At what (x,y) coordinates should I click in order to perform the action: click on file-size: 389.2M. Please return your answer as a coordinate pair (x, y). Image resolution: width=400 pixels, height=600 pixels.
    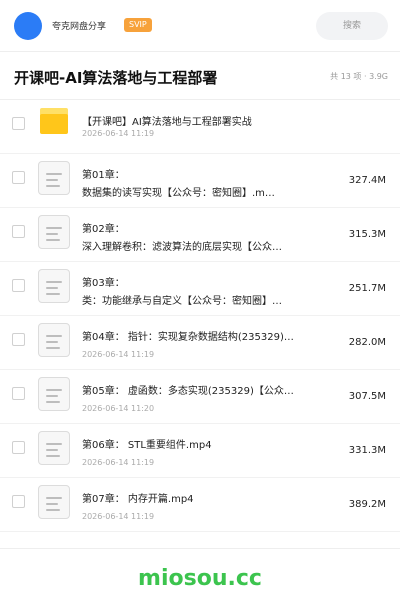
    Looking at the image, I should click on (367, 504).